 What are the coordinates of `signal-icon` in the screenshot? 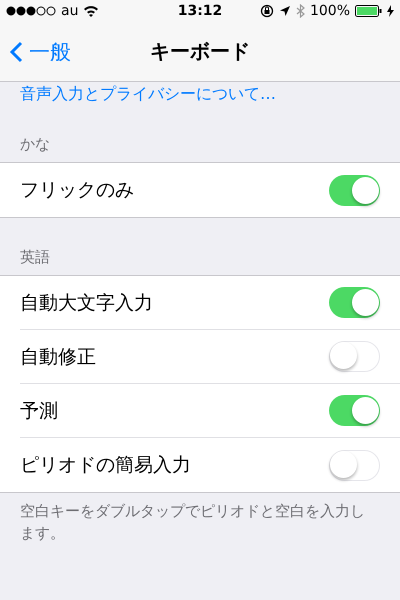 It's located at (31, 11).